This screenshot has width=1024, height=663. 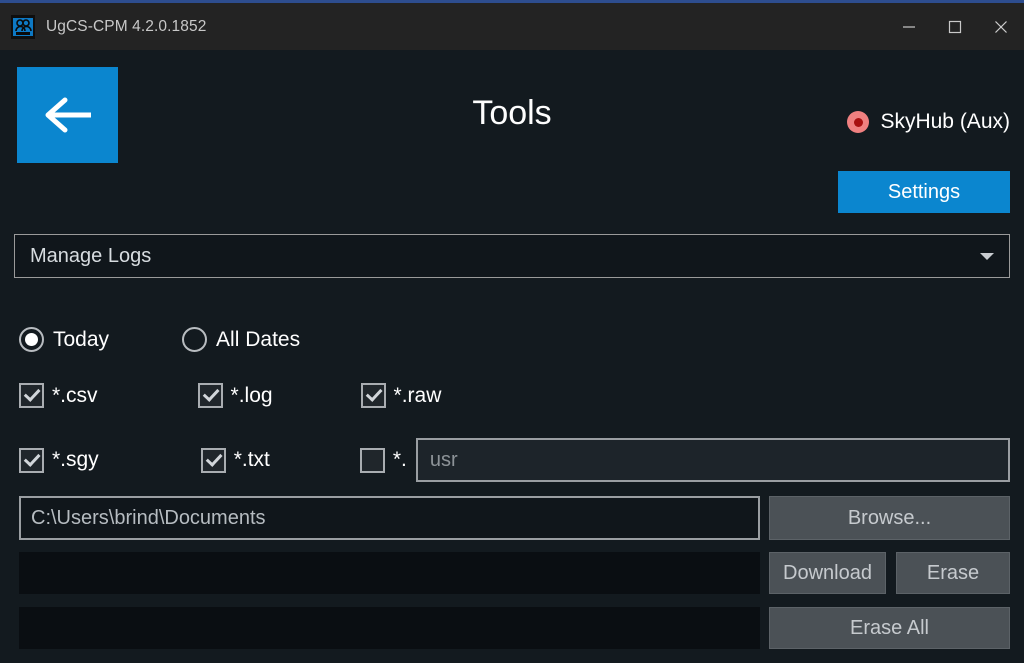 I want to click on custom-extension-input, so click(x=712, y=460).